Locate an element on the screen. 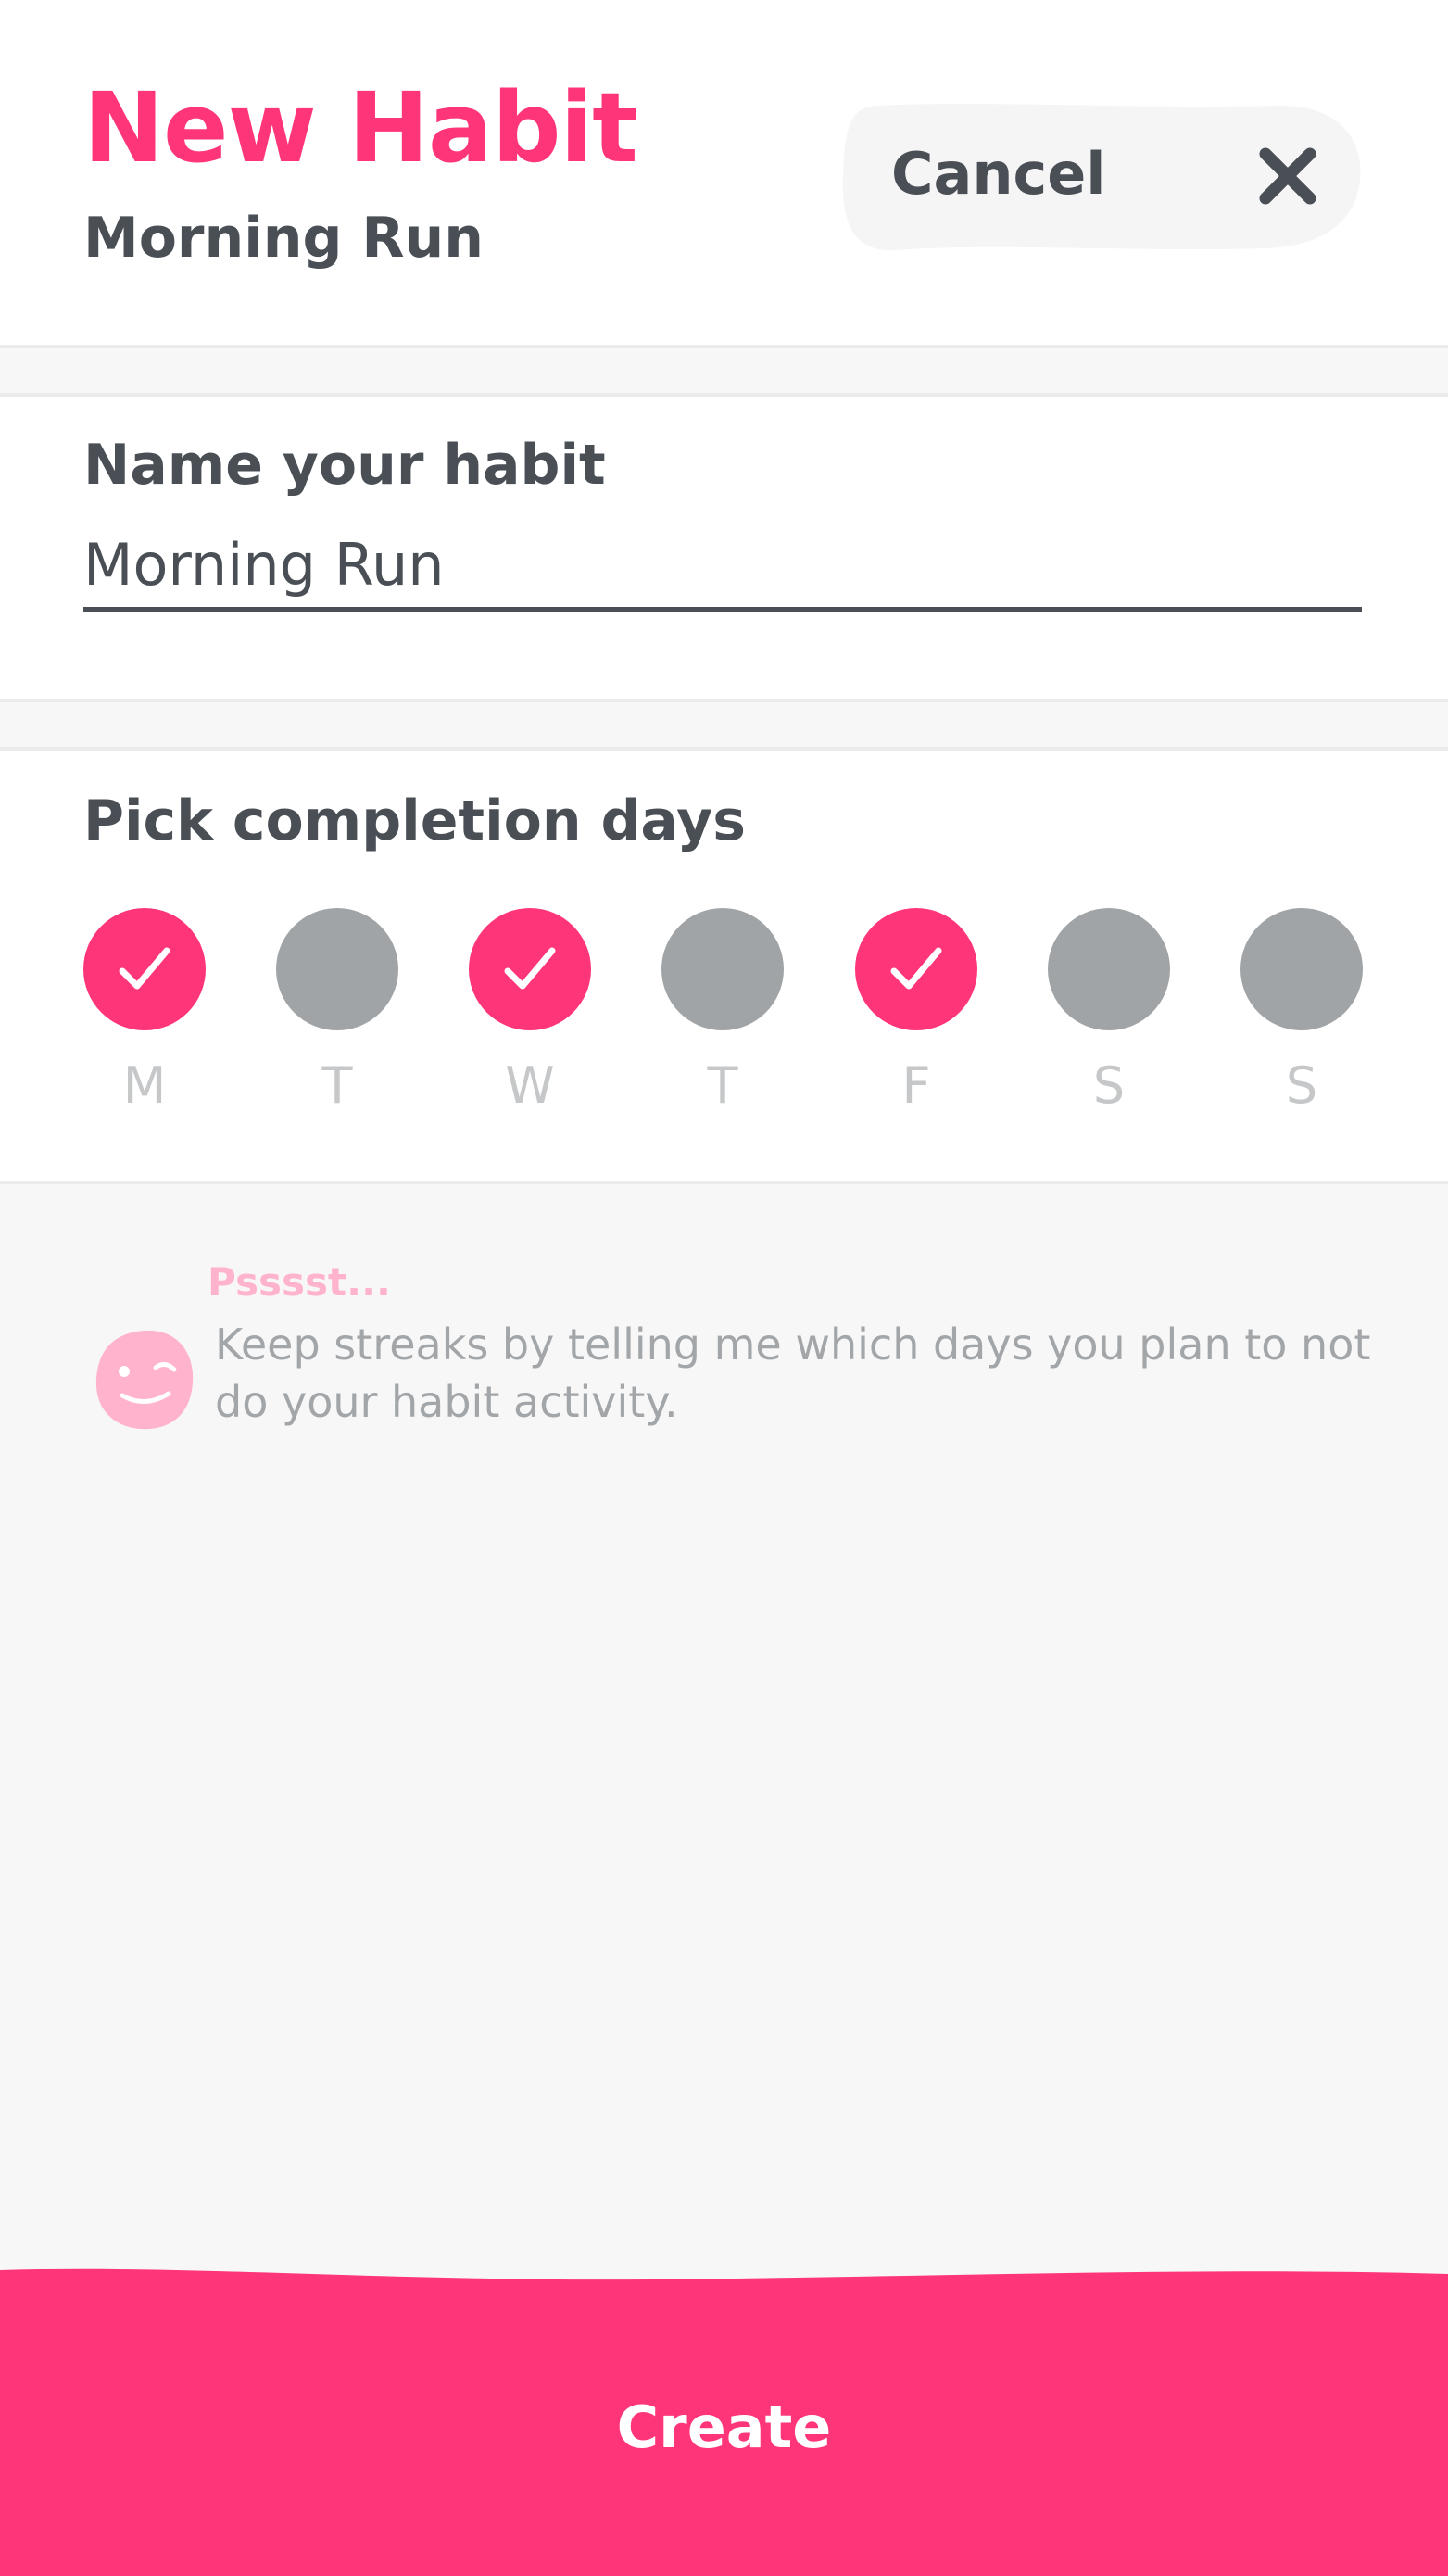 This screenshot has width=1448, height=2576. cancel-button: Cancel is located at coordinates (1100, 177).